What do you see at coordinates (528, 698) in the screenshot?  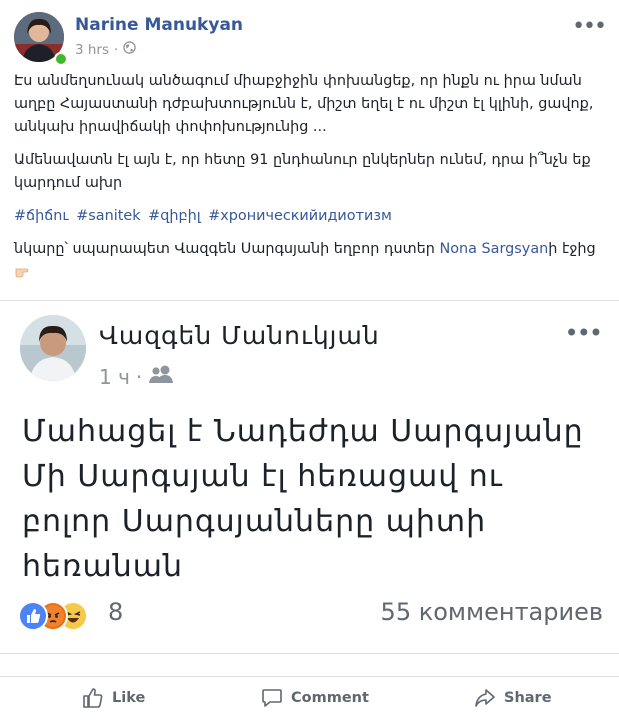 I see `share-label: Share` at bounding box center [528, 698].